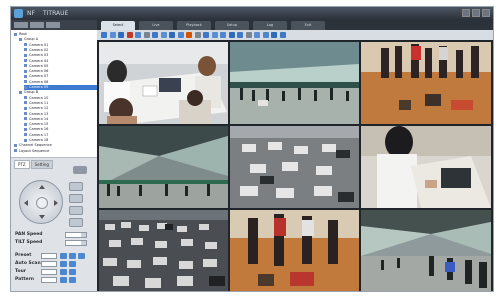 The image size is (497, 299). What do you see at coordinates (41, 164) in the screenshot?
I see `tab-setting: Setting` at bounding box center [41, 164].